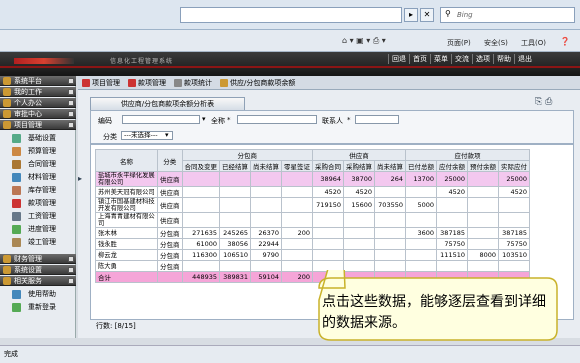 The image size is (580, 363). Describe the element at coordinates (548, 102) in the screenshot. I see `print-icon: ⎙` at that location.